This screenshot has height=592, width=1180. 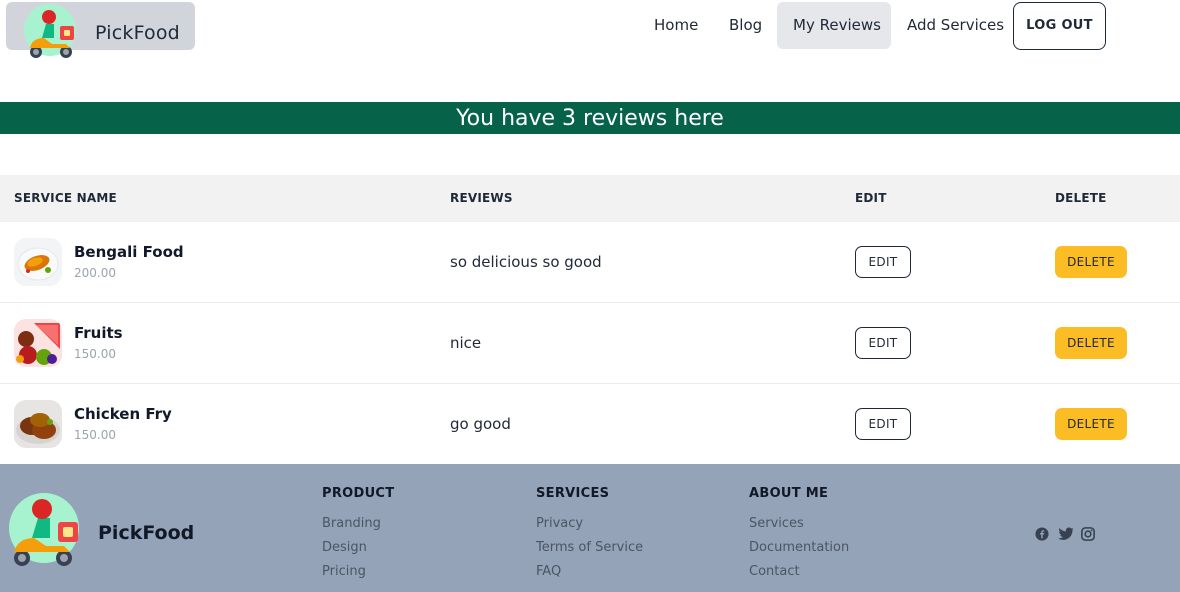 What do you see at coordinates (573, 493) in the screenshot?
I see `footer-column-title: SERVICES` at bounding box center [573, 493].